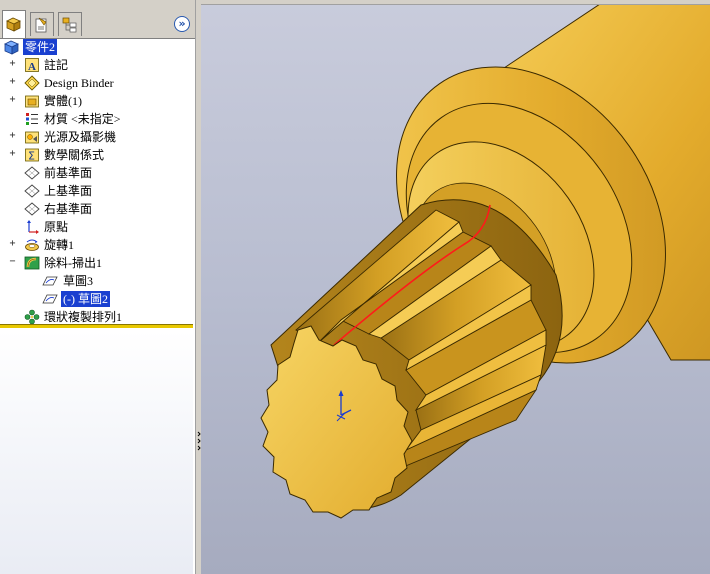  I want to click on tree-item-swept-cut1: − 除料-掃出1, so click(97, 263).